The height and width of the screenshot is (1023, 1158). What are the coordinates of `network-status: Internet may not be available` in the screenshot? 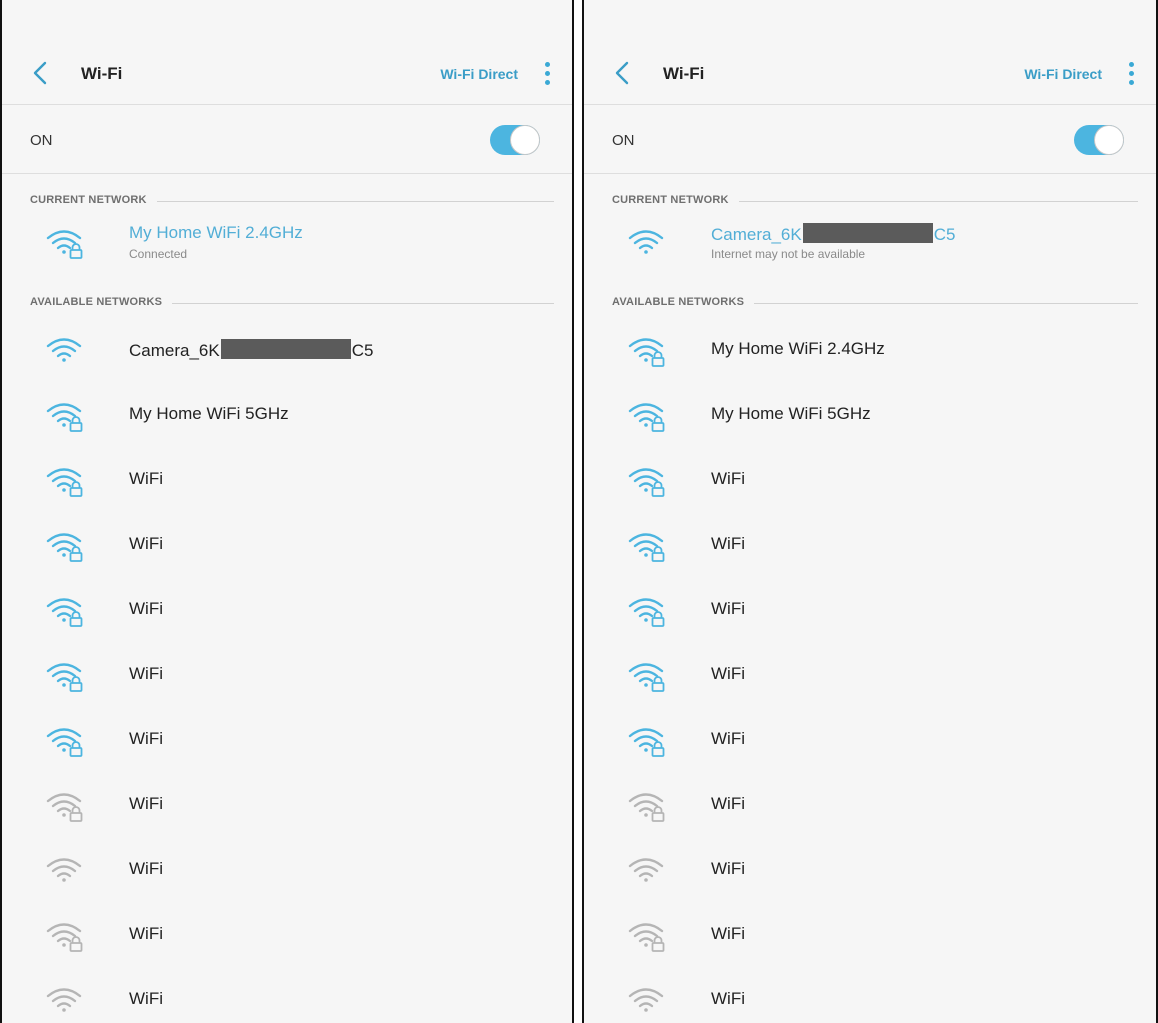 It's located at (788, 254).